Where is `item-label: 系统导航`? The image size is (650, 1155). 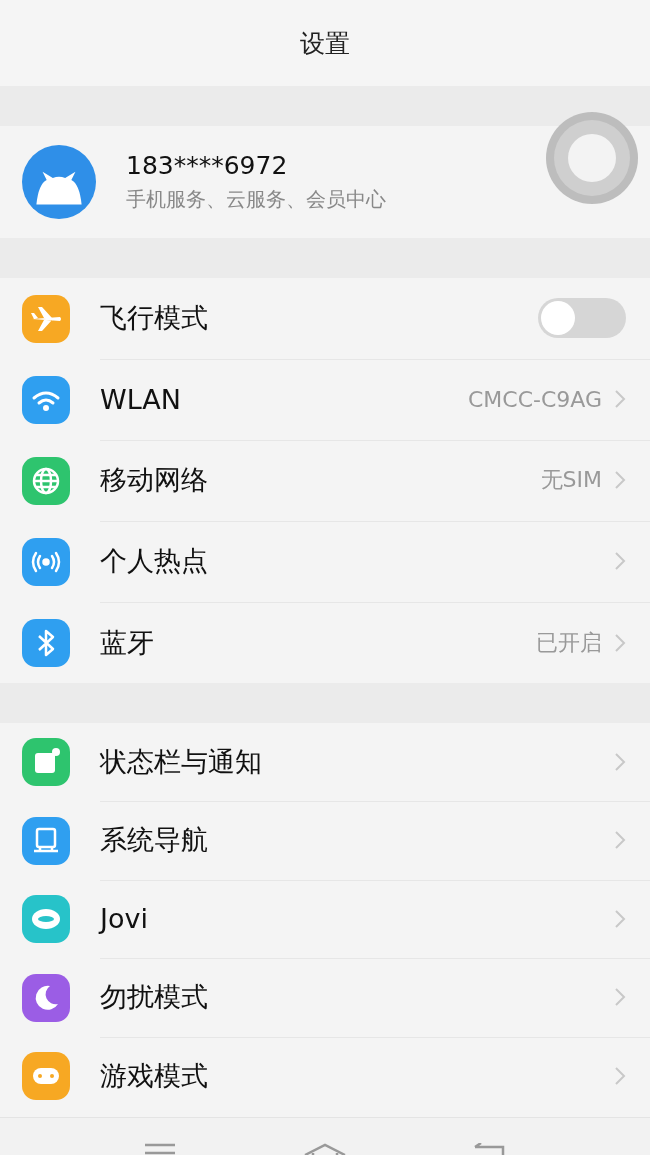
item-label: 系统导航 is located at coordinates (154, 840).